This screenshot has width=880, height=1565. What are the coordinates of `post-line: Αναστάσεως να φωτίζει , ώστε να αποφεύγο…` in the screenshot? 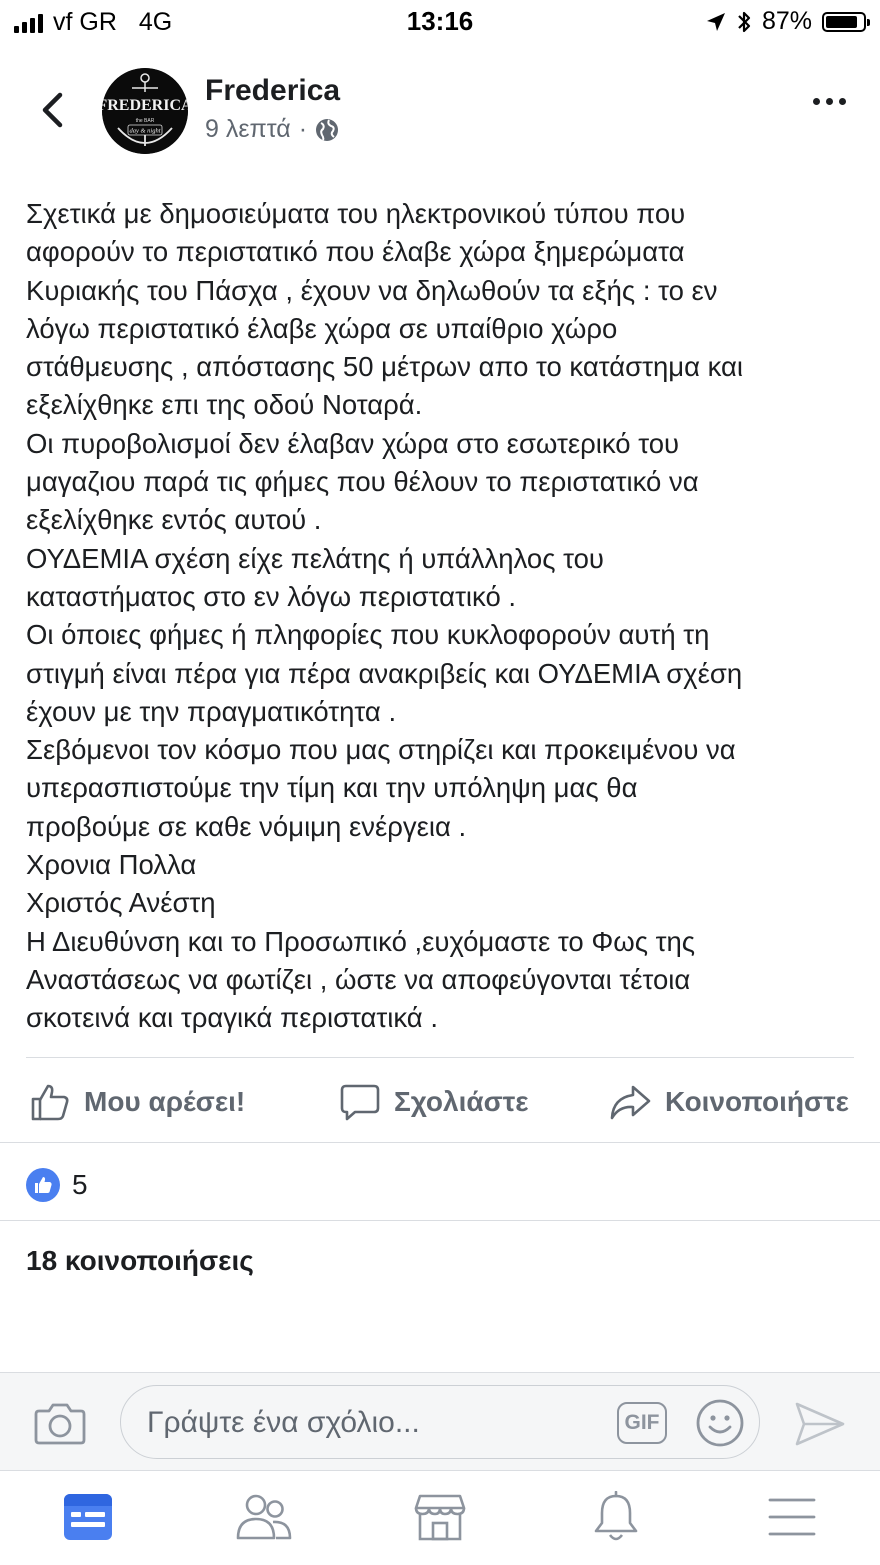 It's located at (358, 979).